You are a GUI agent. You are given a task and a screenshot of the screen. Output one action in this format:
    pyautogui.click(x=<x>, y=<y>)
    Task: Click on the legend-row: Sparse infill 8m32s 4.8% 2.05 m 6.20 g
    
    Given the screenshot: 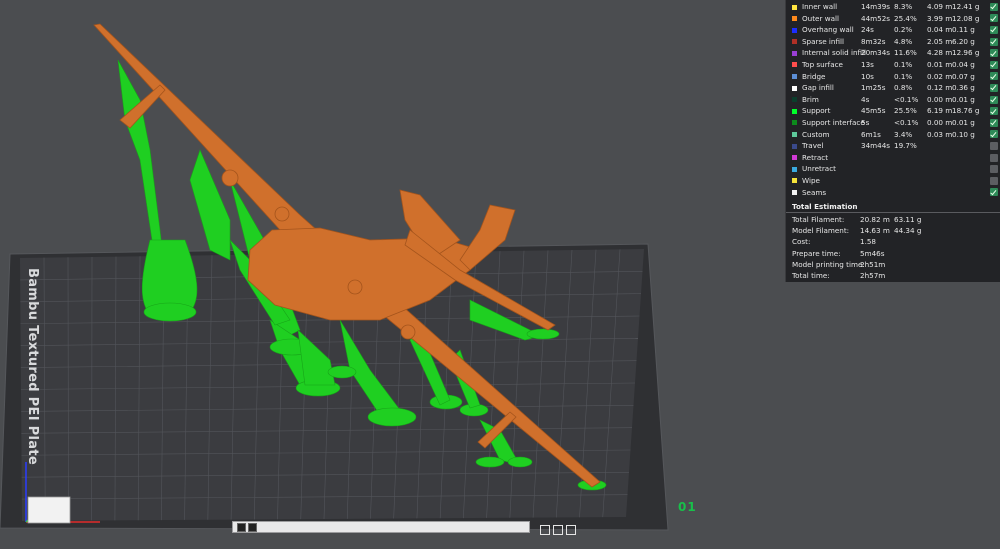 What is the action you would take?
    pyautogui.click(x=893, y=42)
    